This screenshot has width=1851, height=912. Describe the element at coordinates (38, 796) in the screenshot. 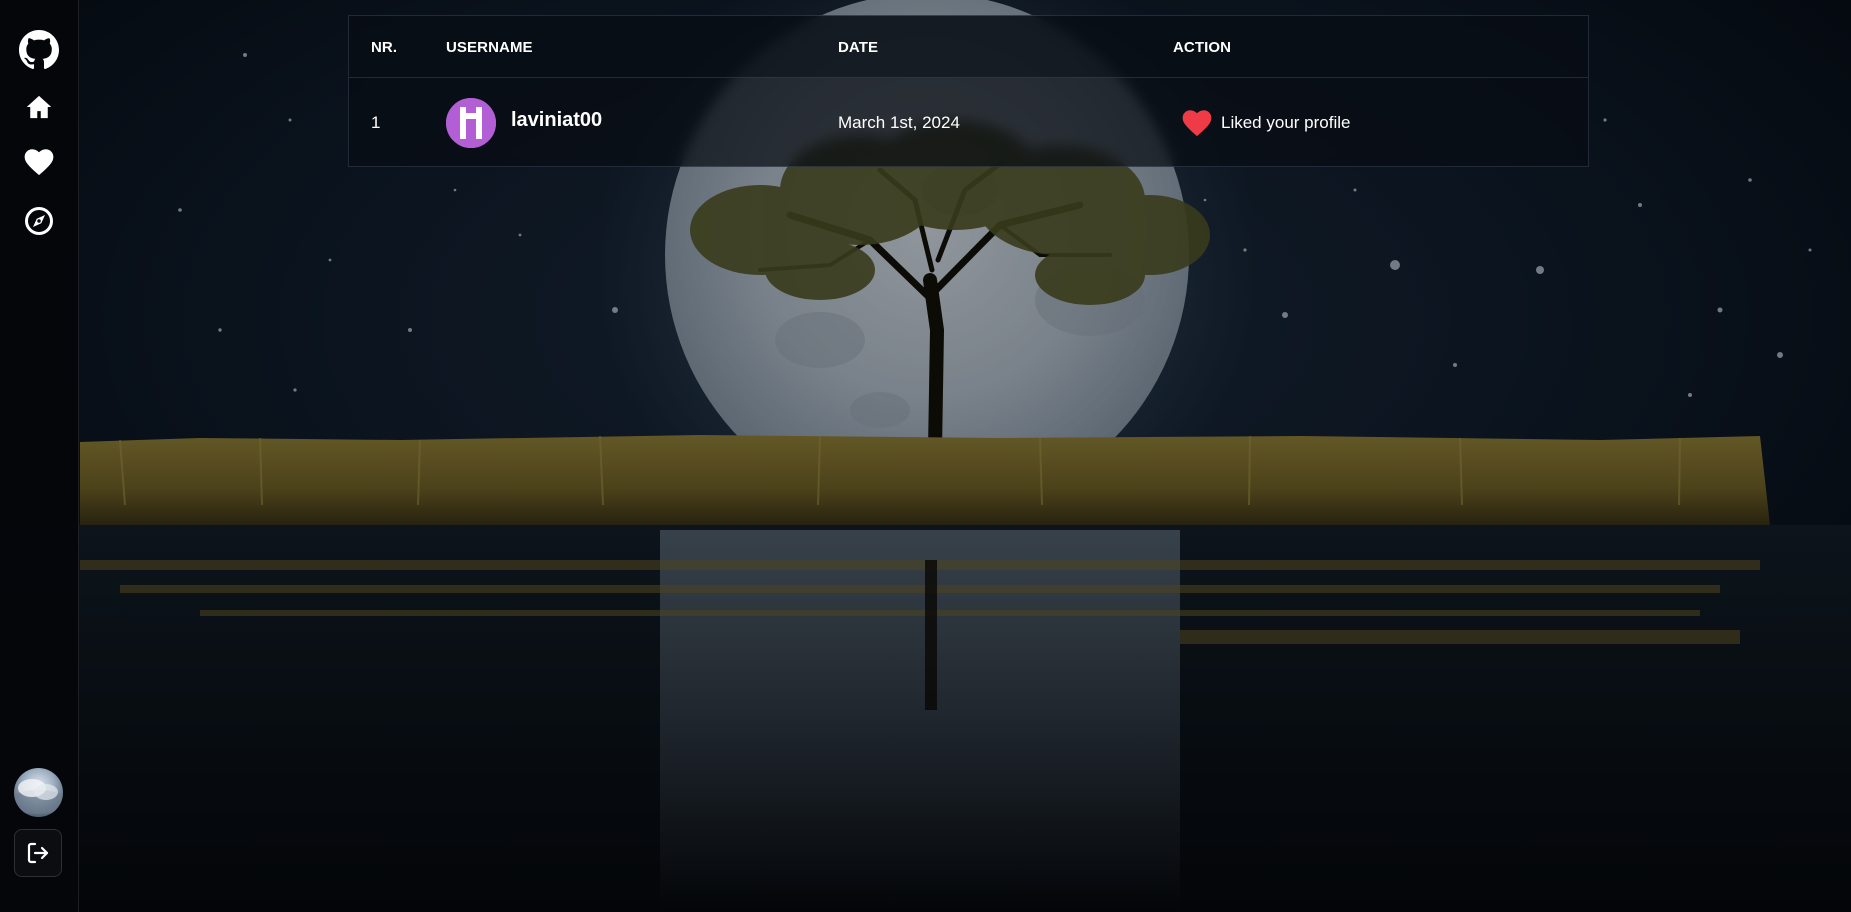

I see `avatar-image` at that location.